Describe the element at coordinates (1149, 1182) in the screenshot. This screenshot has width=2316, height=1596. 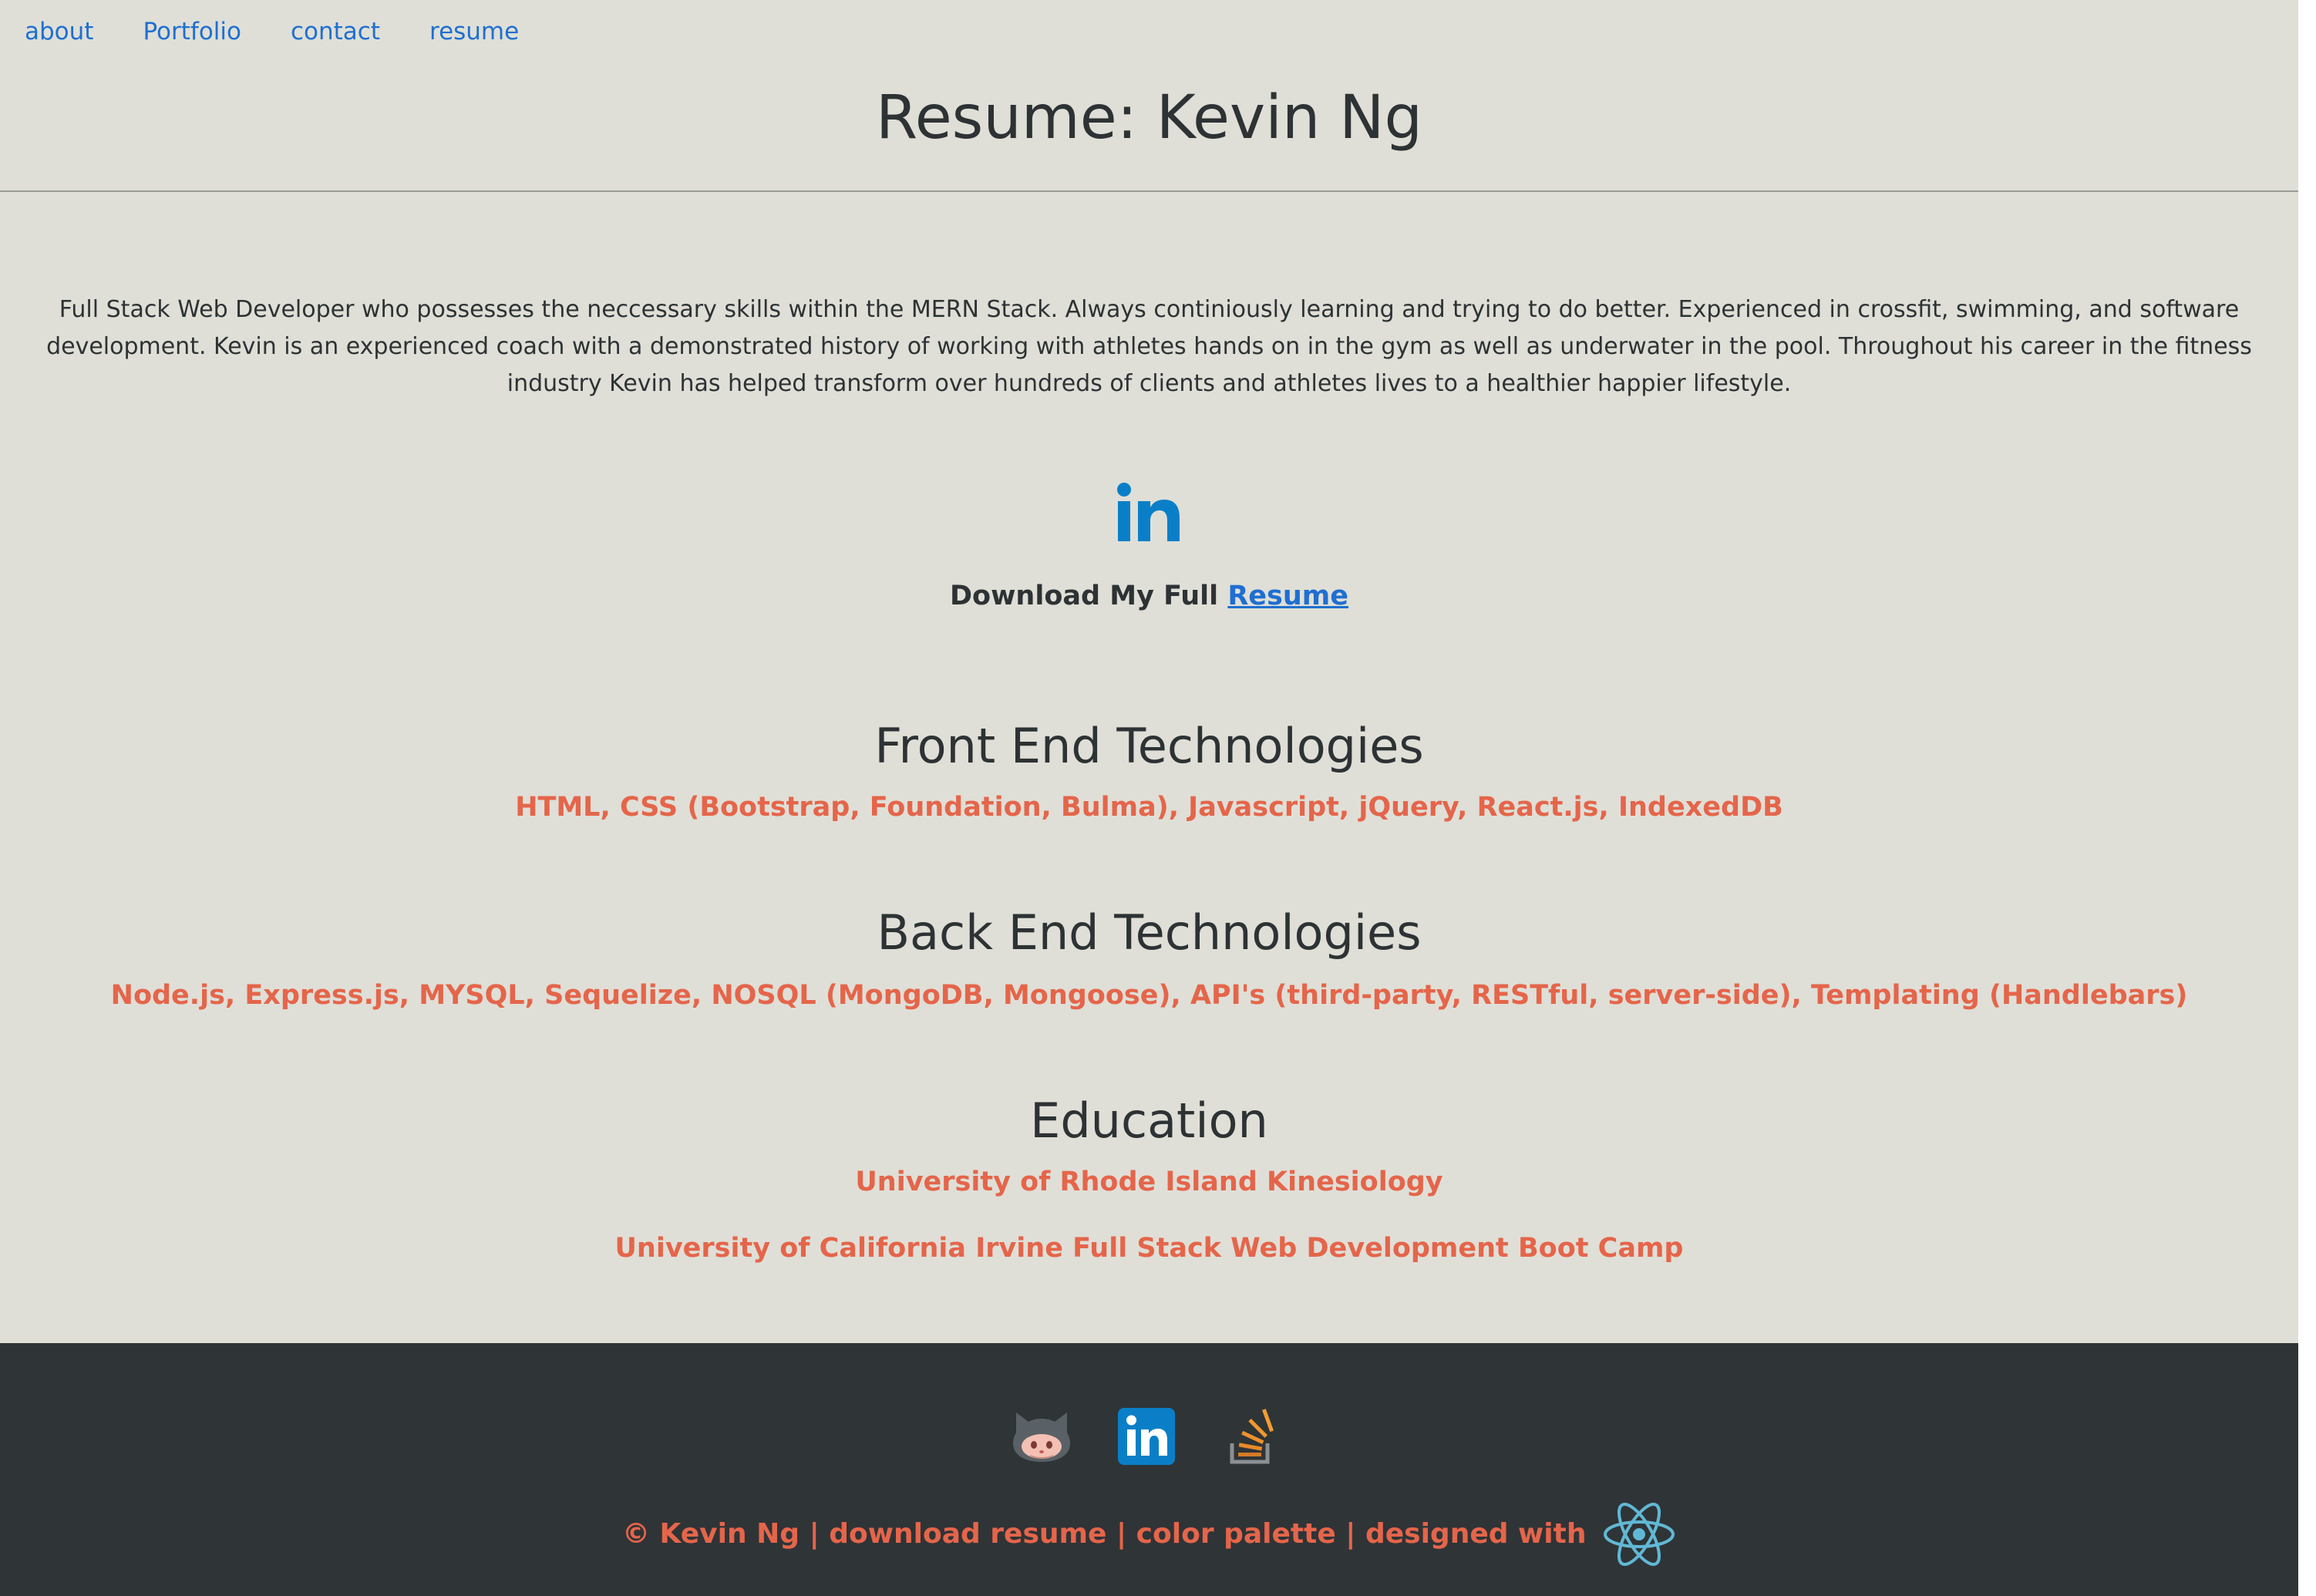
I see `education-item: University of Rhode Island Kinesiology` at that location.